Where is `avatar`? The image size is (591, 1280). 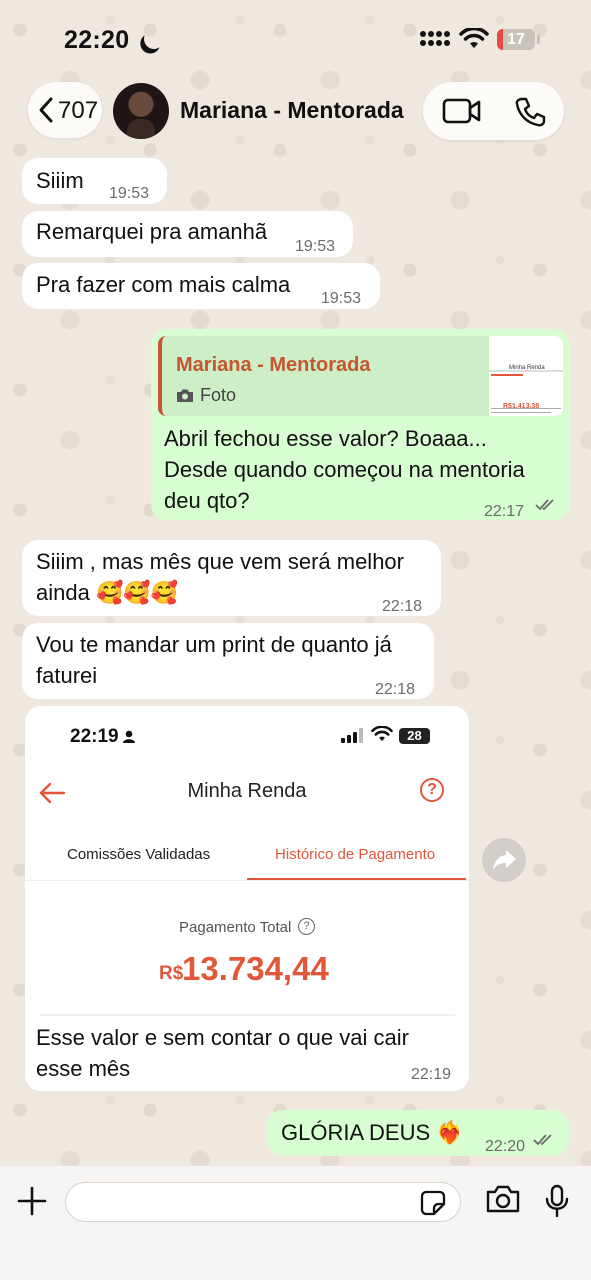 avatar is located at coordinates (141, 111).